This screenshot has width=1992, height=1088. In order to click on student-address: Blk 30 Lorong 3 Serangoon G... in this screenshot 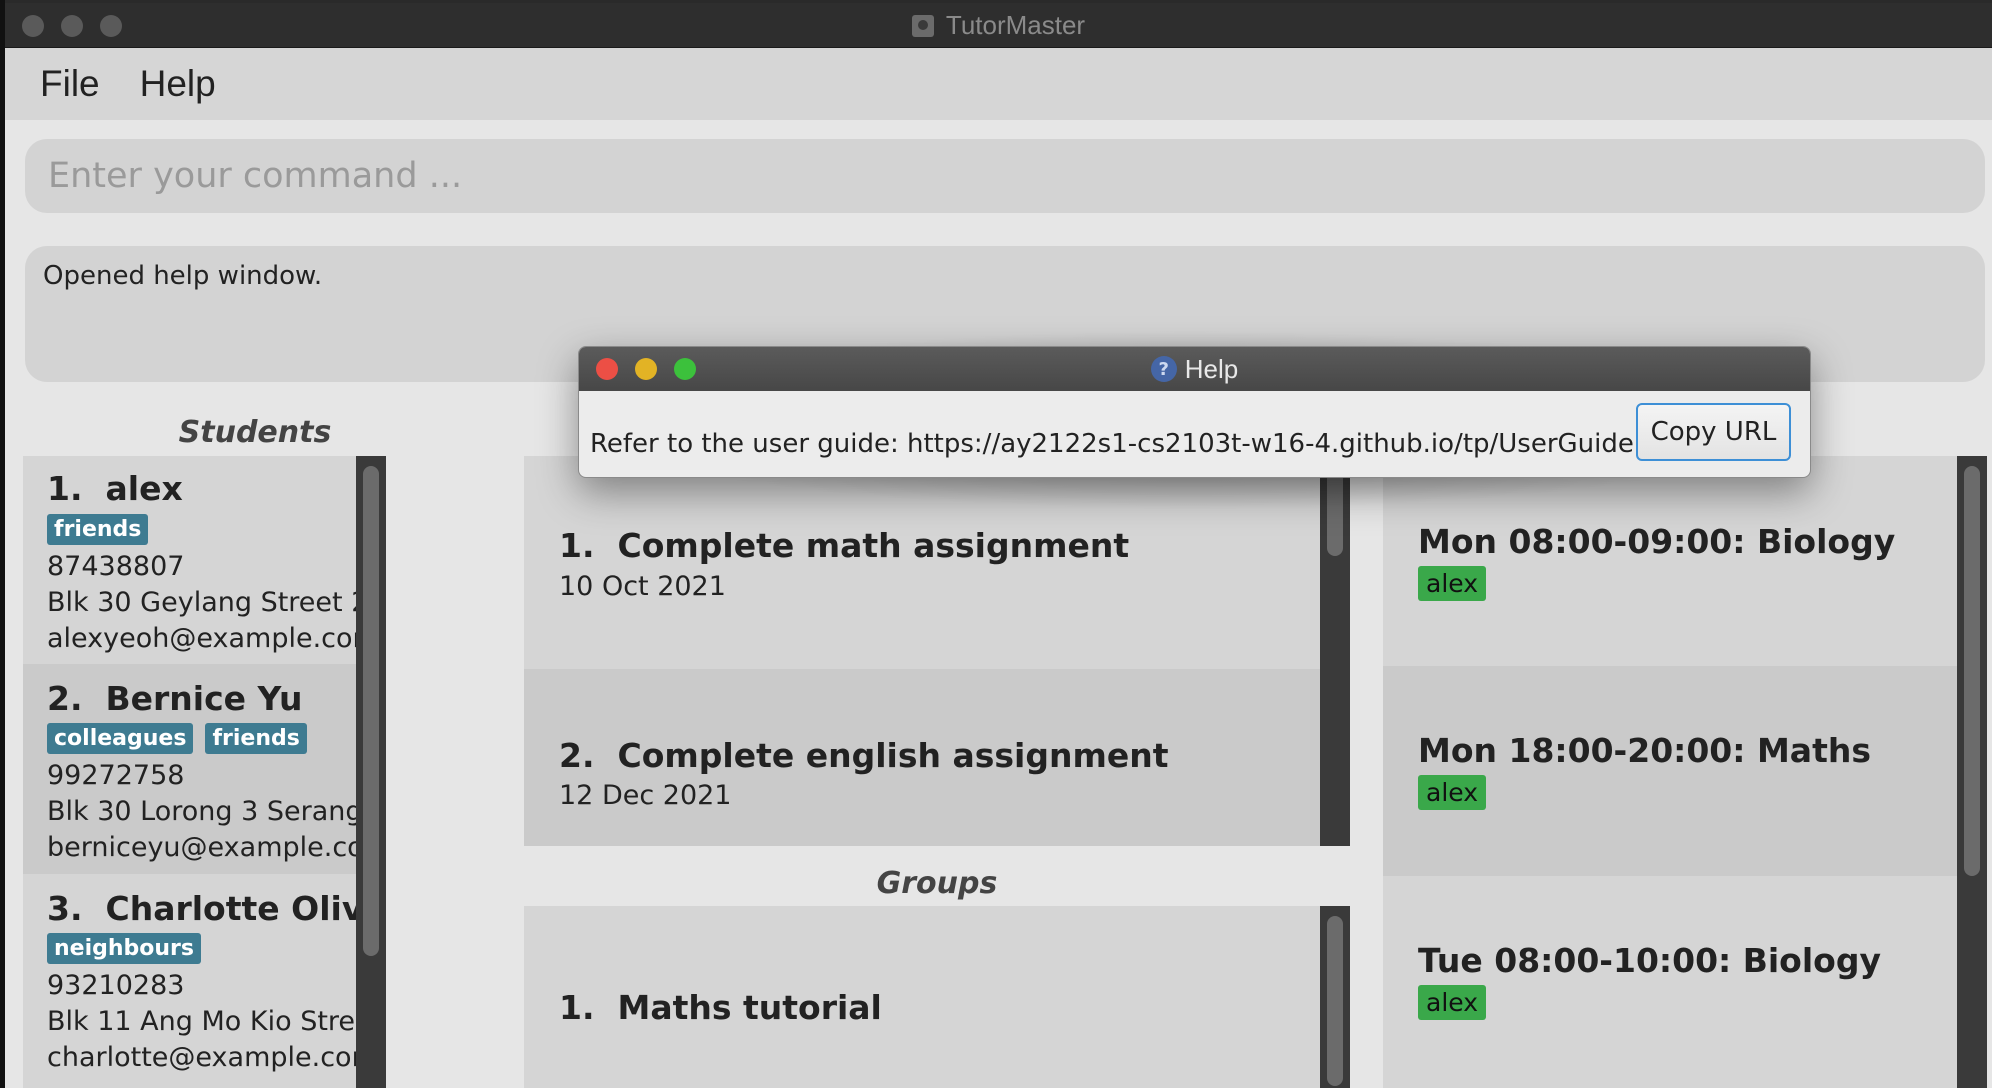, I will do `click(216, 811)`.